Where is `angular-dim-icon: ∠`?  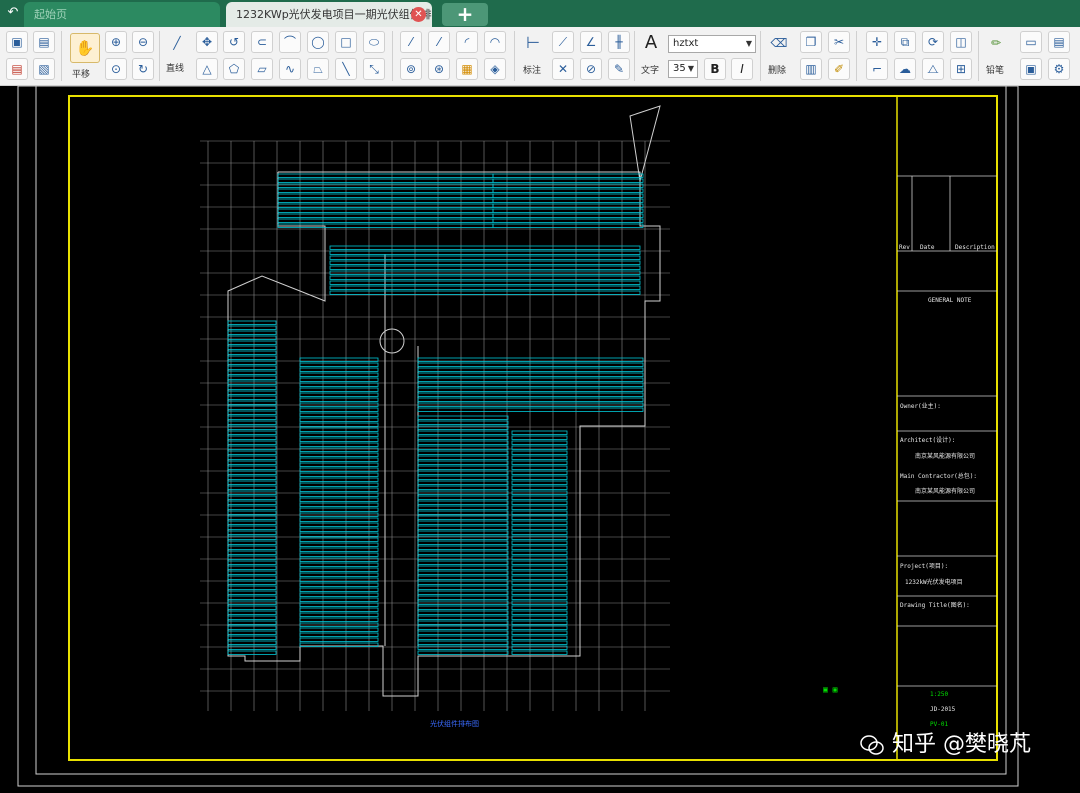
angular-dim-icon: ∠ is located at coordinates (591, 42).